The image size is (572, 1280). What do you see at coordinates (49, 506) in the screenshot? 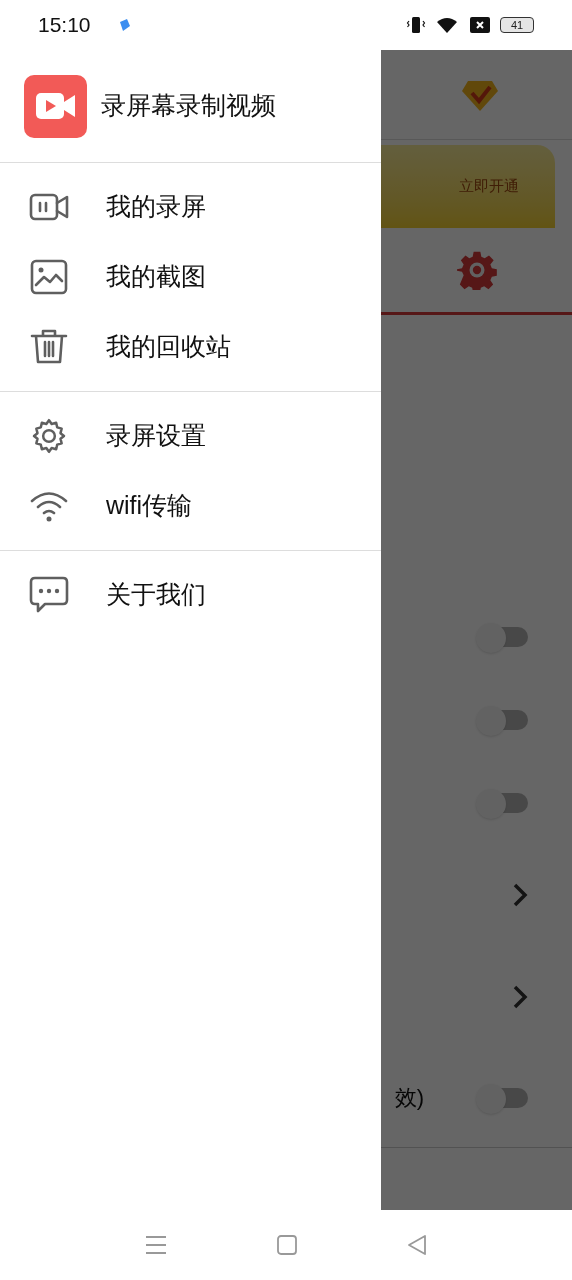
I see `wifi-icon` at bounding box center [49, 506].